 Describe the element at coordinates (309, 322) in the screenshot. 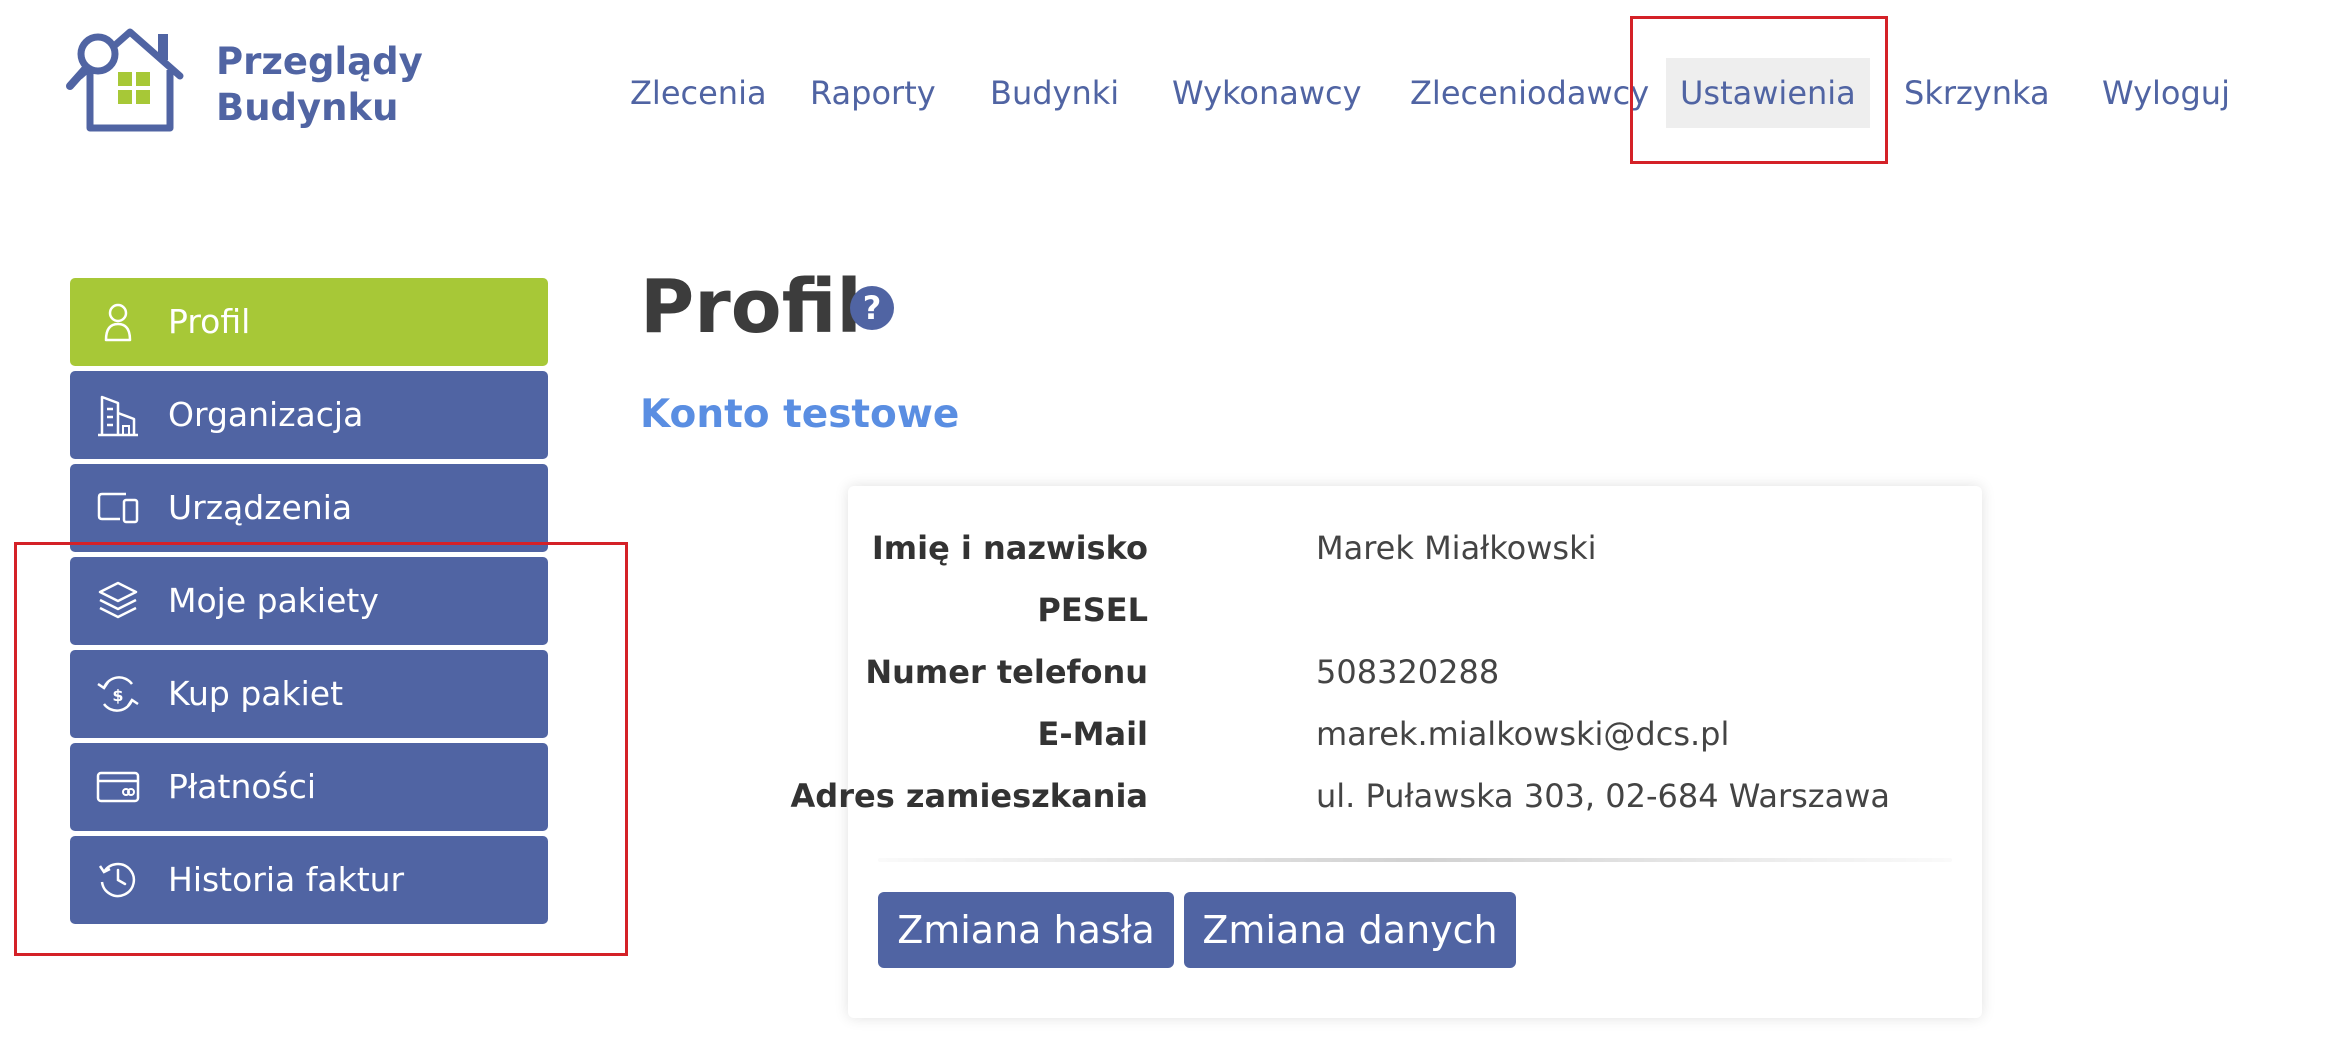

I see `sidebar-item-profil: Profil` at that location.